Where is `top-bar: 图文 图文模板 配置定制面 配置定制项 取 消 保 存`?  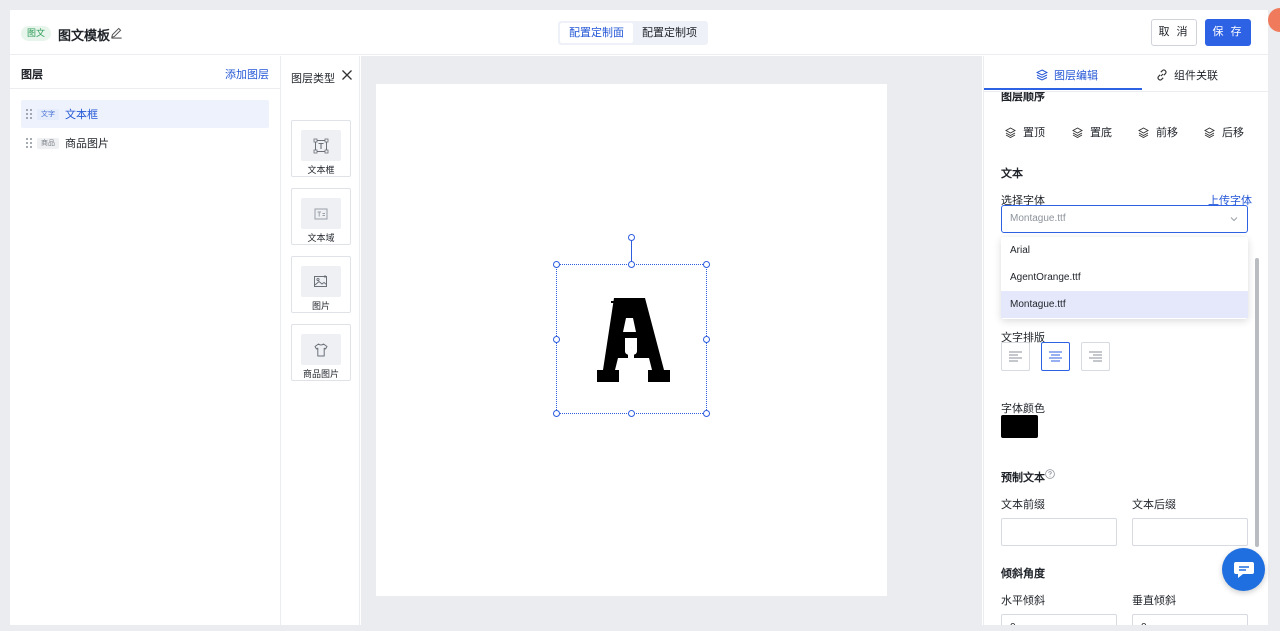 top-bar: 图文 图文模板 配置定制面 配置定制项 取 消 保 存 is located at coordinates (639, 32).